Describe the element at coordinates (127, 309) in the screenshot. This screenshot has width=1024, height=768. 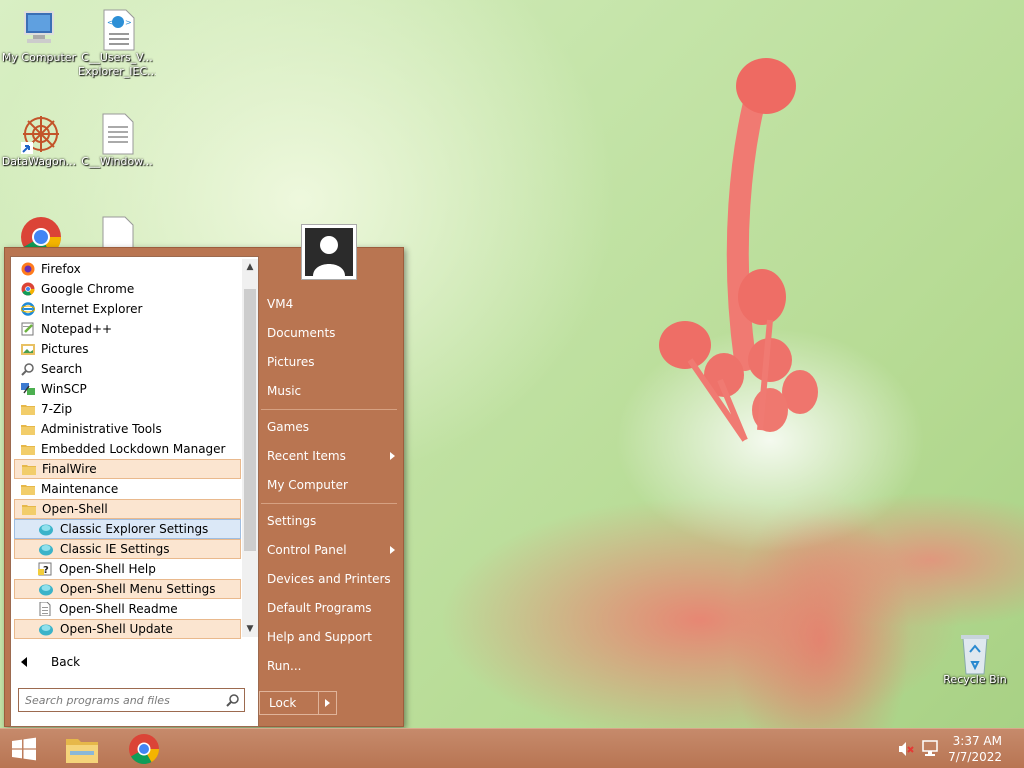
I see `program-item-internet-explorer: Internet Explorer` at that location.